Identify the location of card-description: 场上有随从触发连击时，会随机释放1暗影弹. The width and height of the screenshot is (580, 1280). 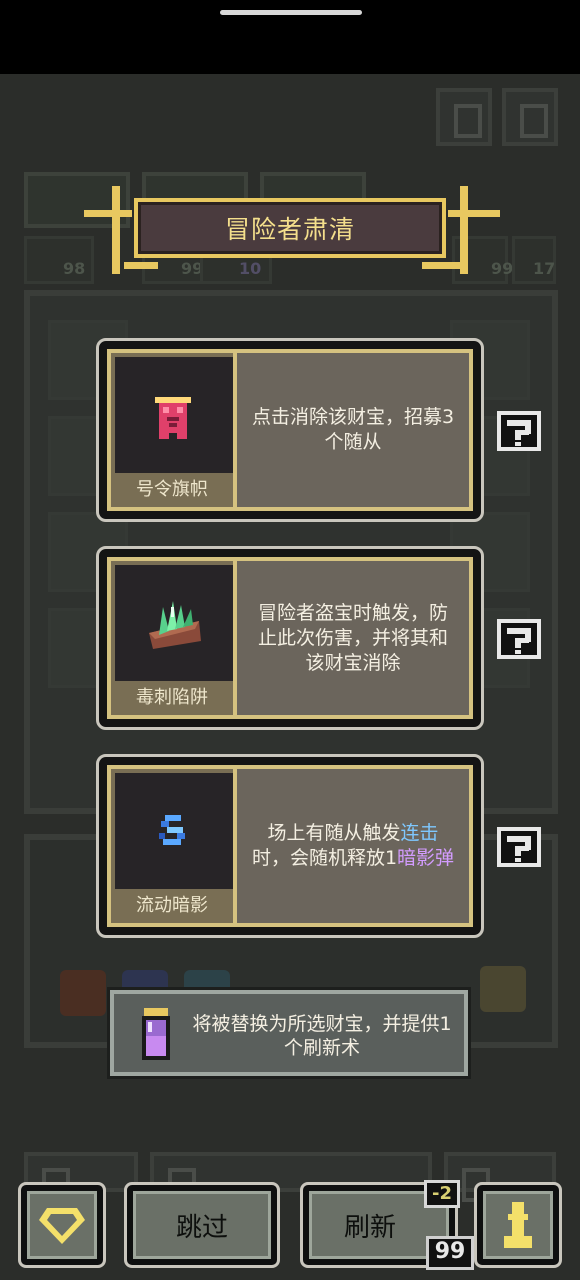
(353, 846).